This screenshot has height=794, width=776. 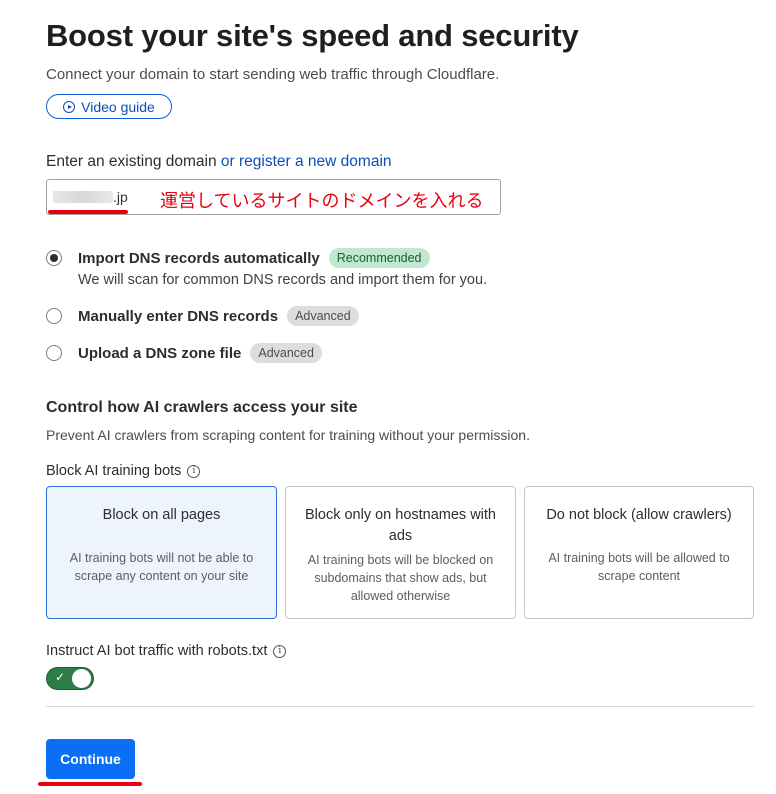 I want to click on option-label: Manually enter DNS records, so click(x=178, y=316).